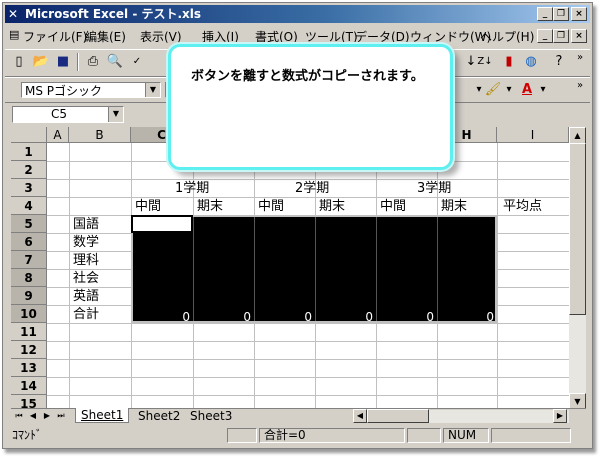 The height and width of the screenshot is (456, 600). What do you see at coordinates (63, 62) in the screenshot?
I see `save-icon: ■` at bounding box center [63, 62].